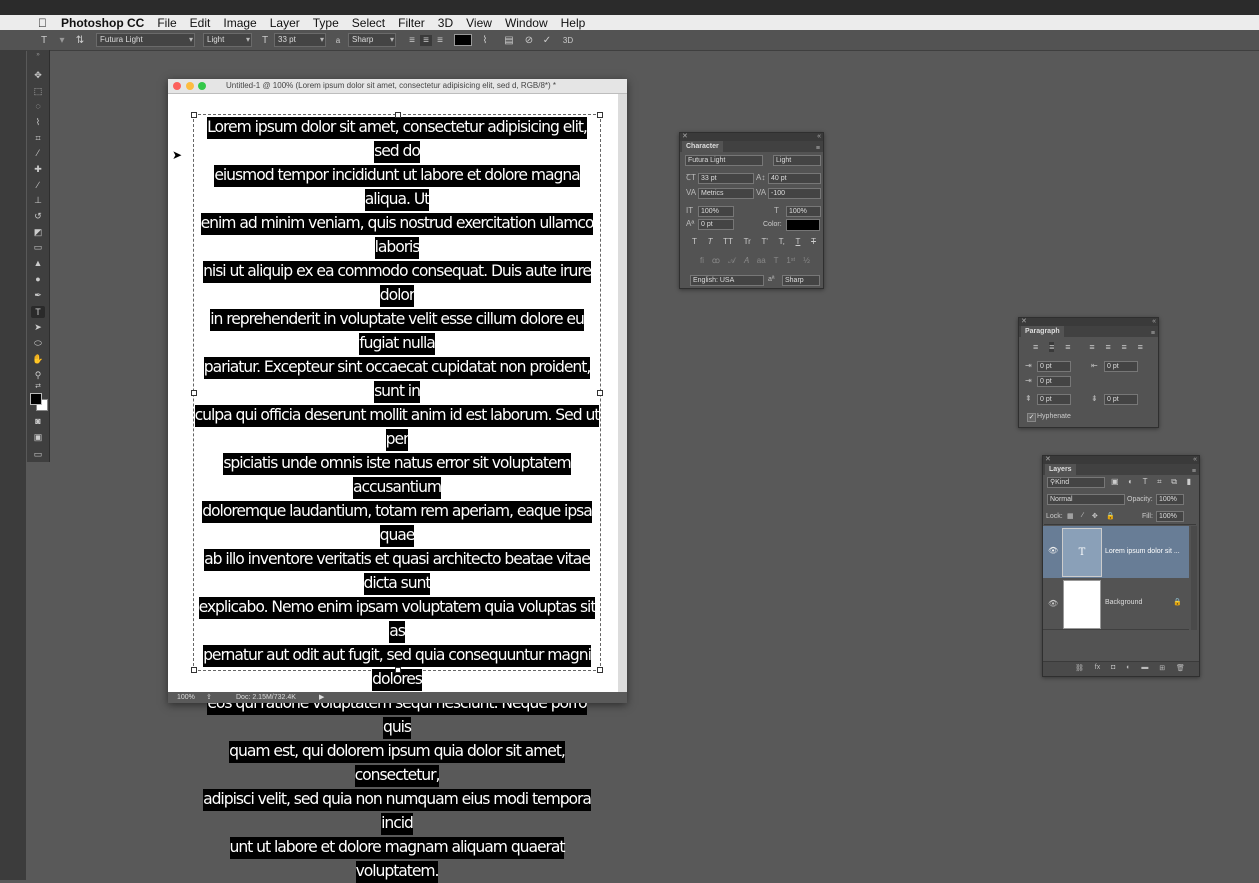  I want to click on marquee-tool-icon: ⬚, so click(38, 91).